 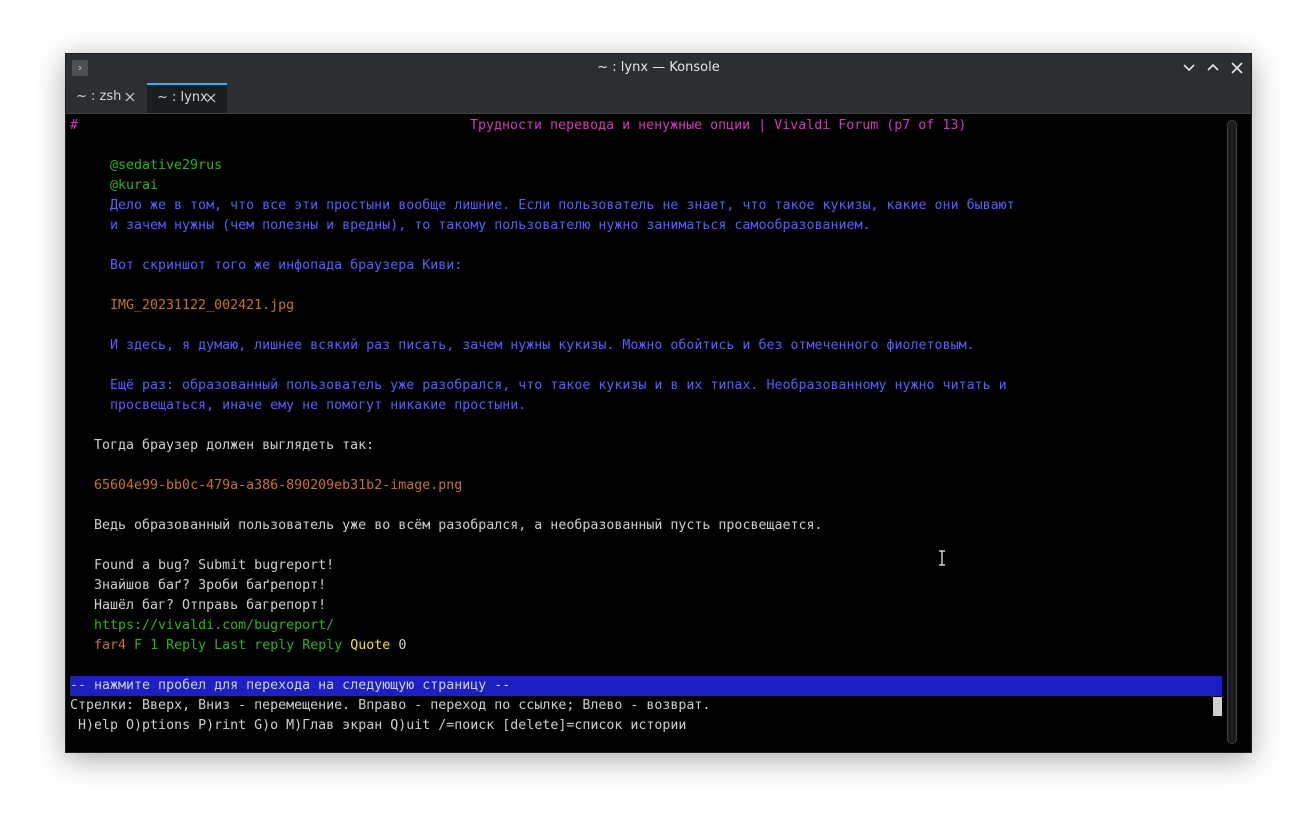 What do you see at coordinates (942, 558) in the screenshot?
I see `i-beam-cursor-icon` at bounding box center [942, 558].